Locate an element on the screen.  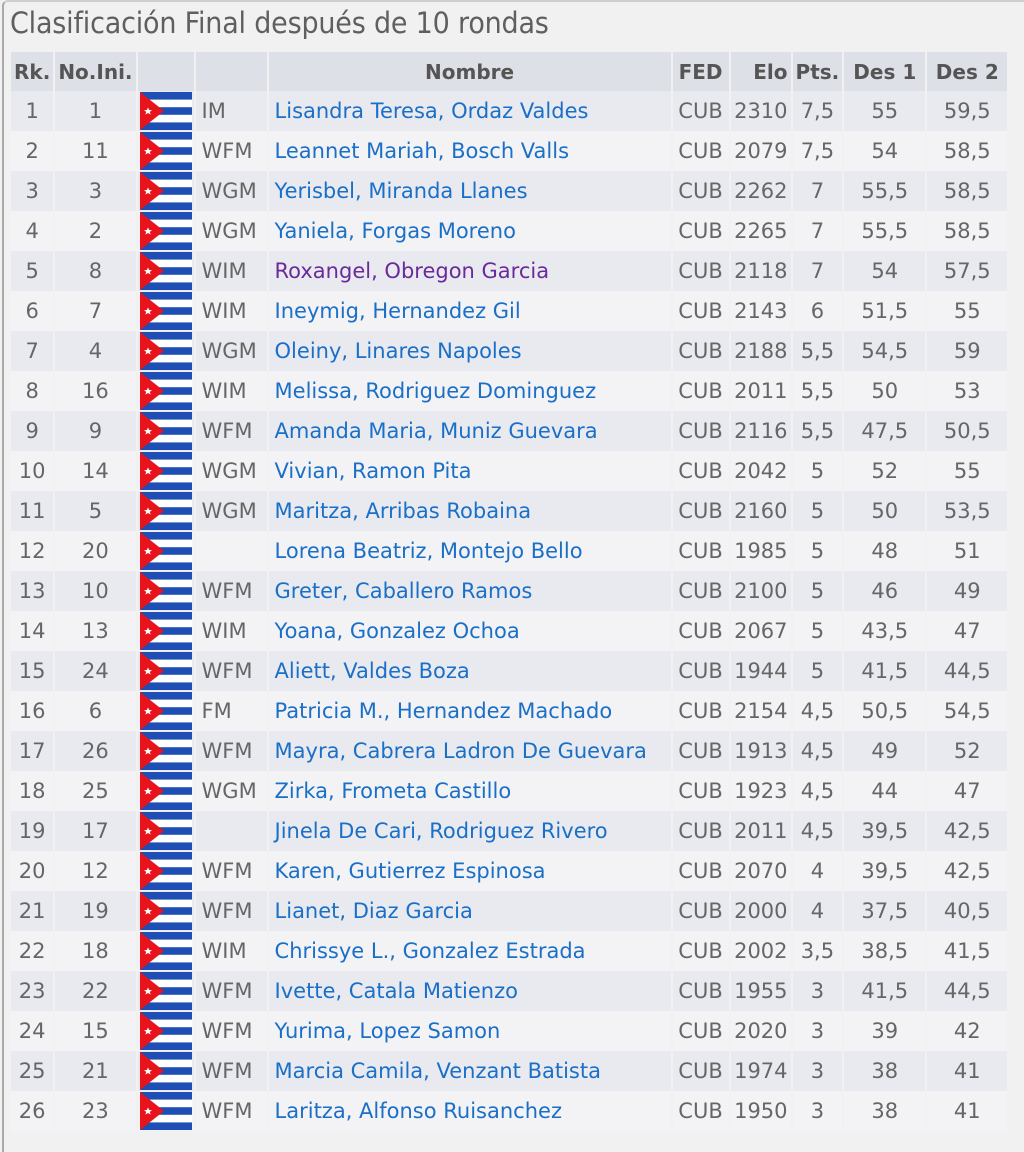
tiebreak-1-cell: 41,5 is located at coordinates (885, 671).